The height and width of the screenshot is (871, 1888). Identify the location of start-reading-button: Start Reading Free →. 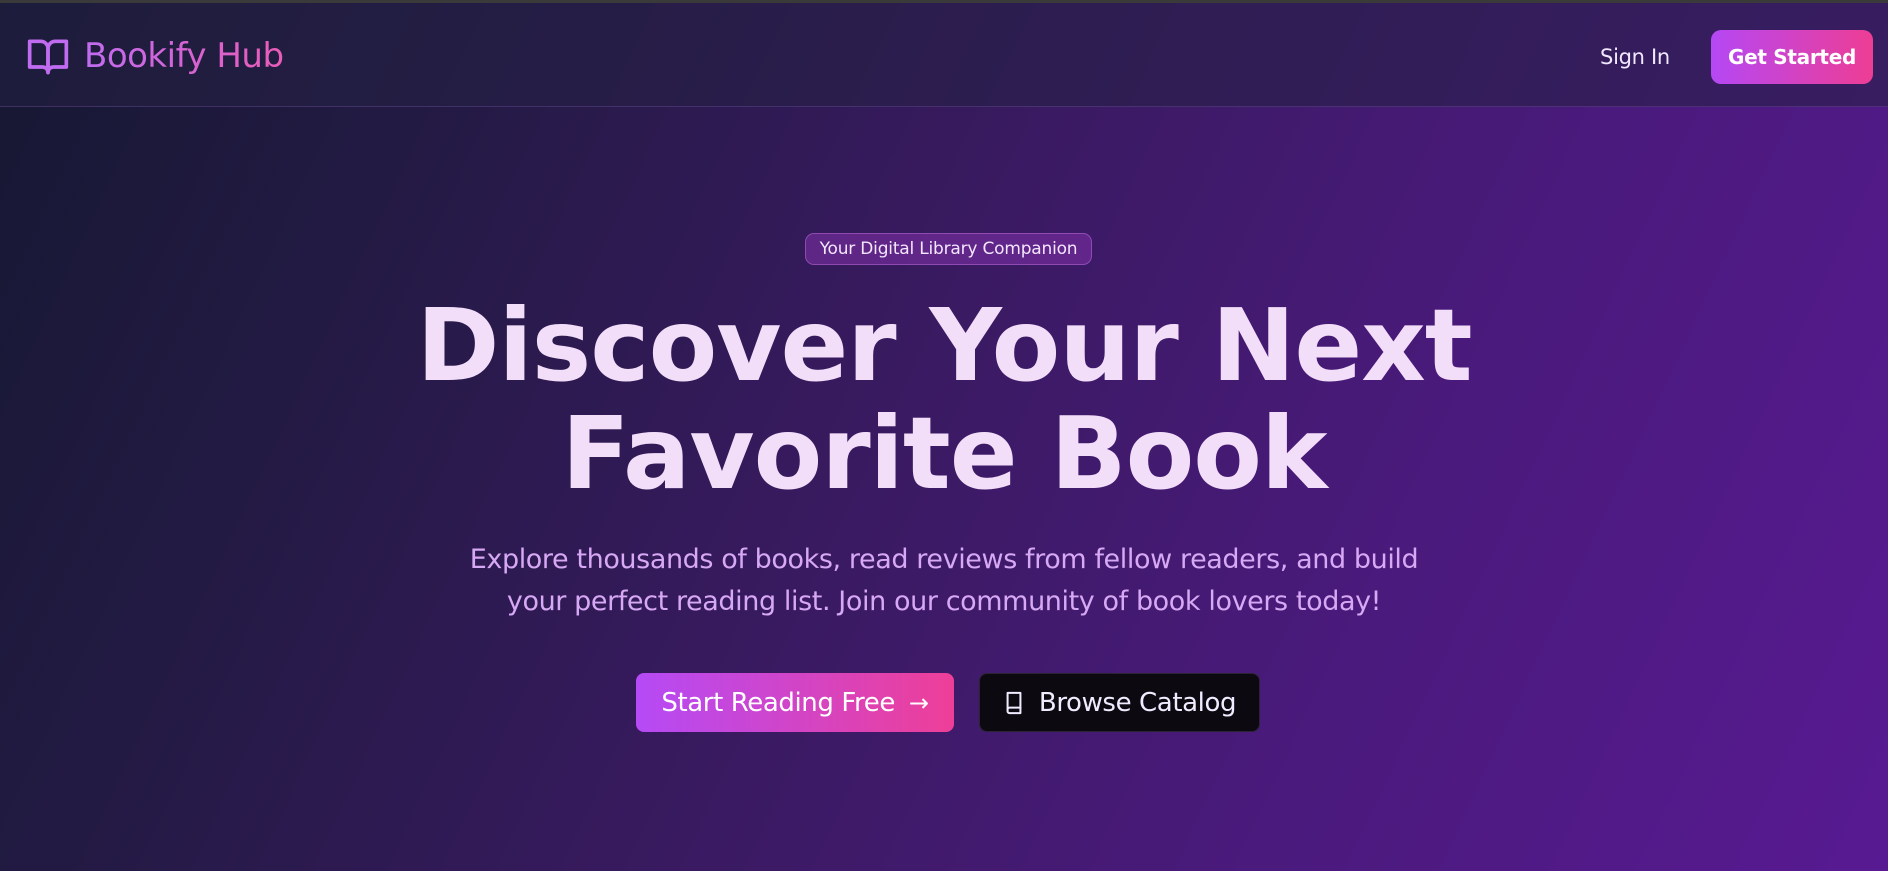
(795, 702).